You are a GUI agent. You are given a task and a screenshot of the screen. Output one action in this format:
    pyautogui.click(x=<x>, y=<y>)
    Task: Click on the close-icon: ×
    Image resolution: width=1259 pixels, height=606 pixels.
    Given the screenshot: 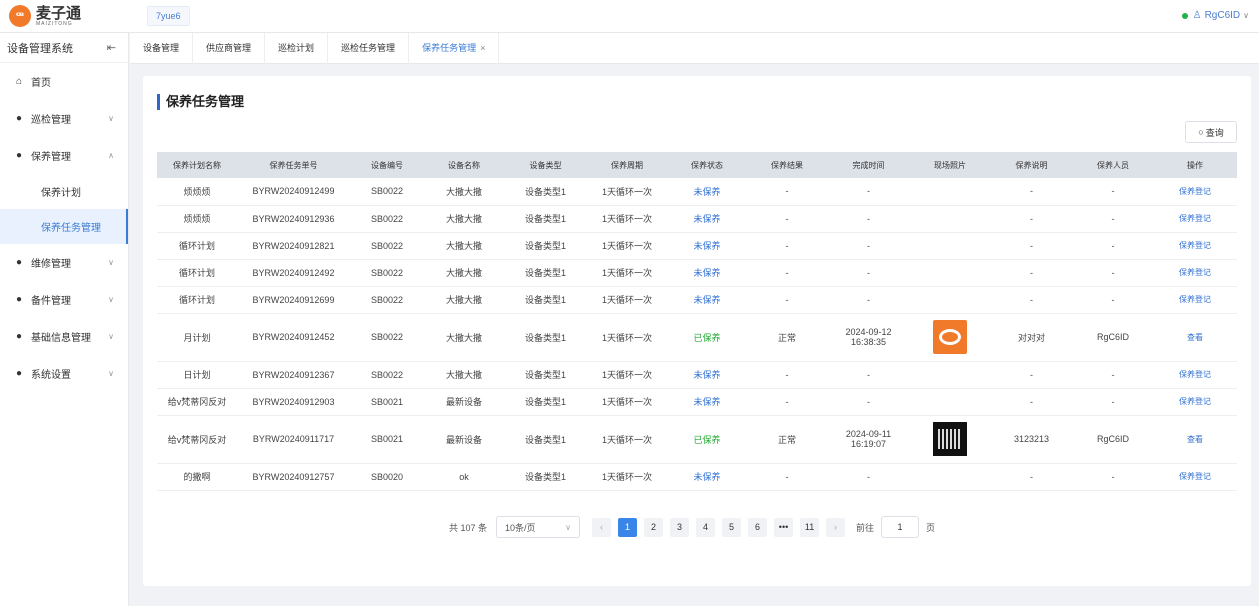 What is the action you would take?
    pyautogui.click(x=482, y=48)
    